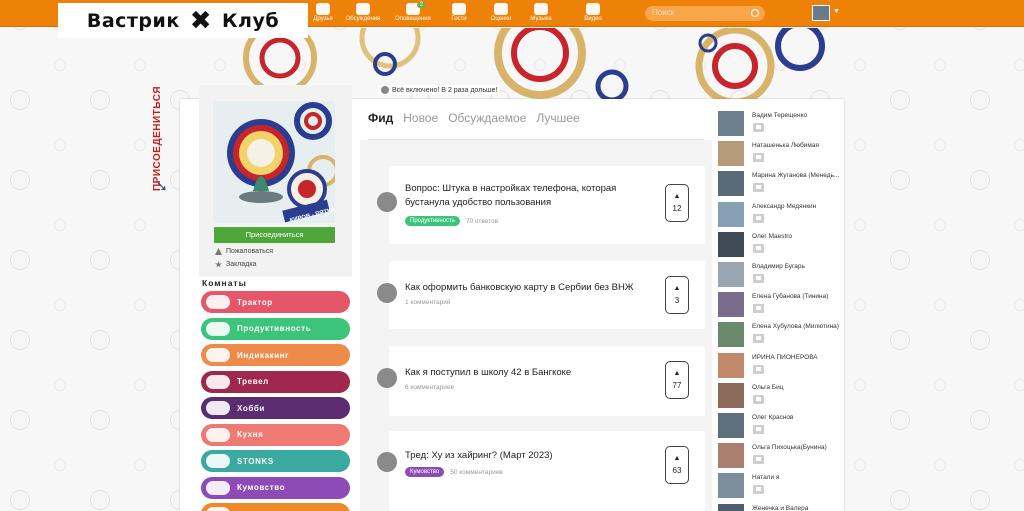  I want to click on post-title: Как я поступил в школу 42 в Бангкоке, so click(520, 373).